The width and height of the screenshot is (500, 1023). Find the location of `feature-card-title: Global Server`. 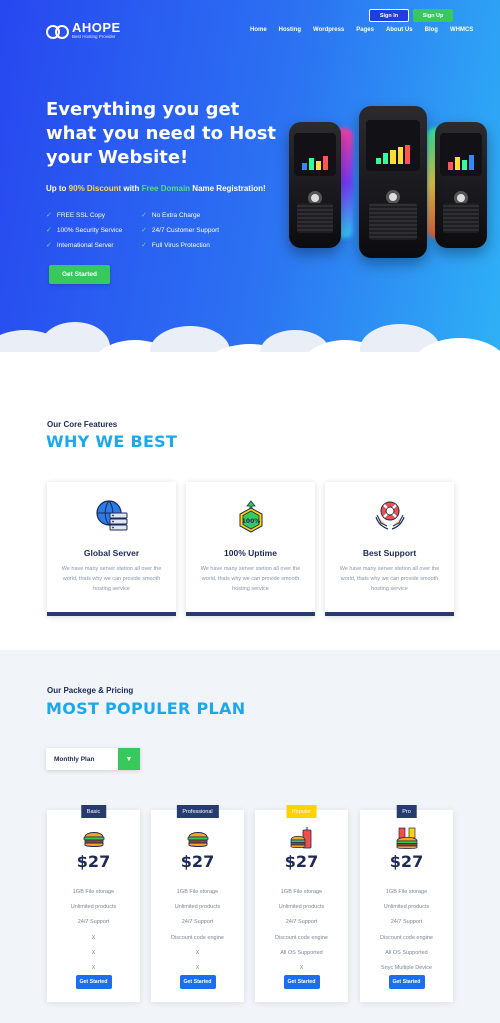

feature-card-title: Global Server is located at coordinates (111, 553).